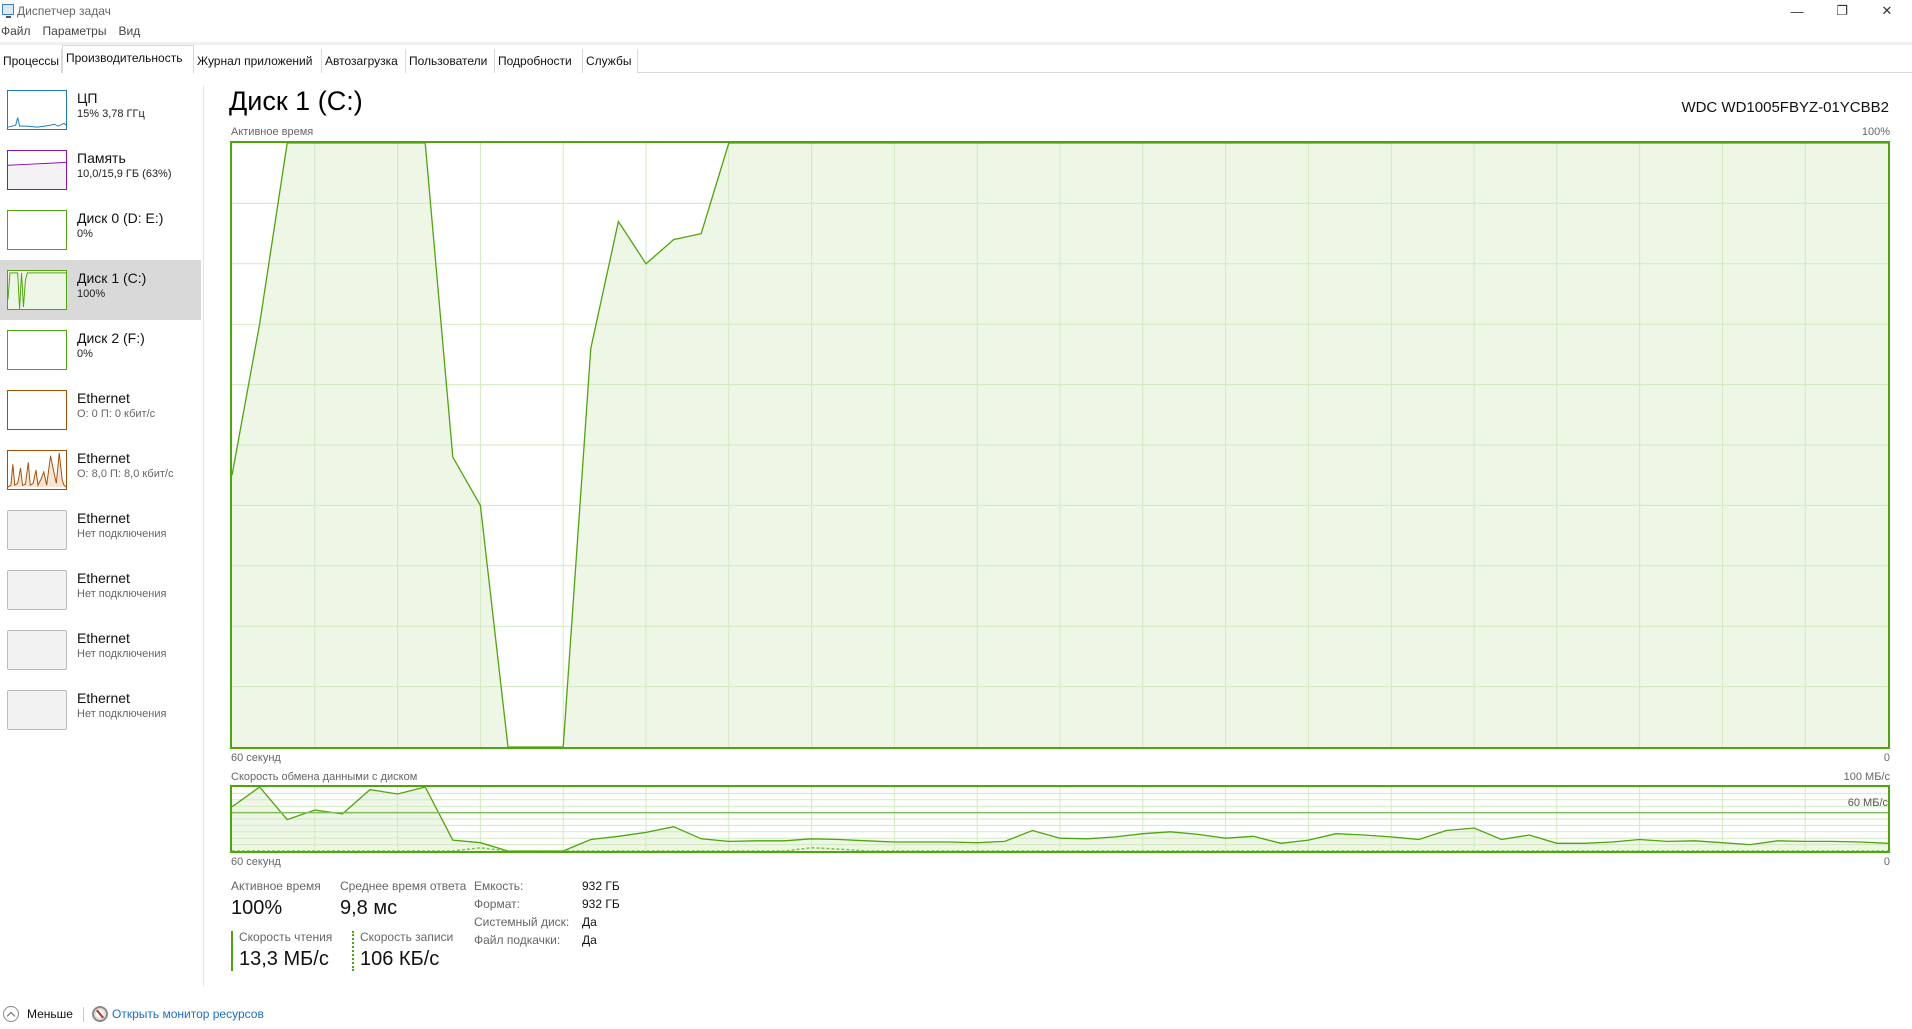 Image resolution: width=1912 pixels, height=1029 pixels. Describe the element at coordinates (11, 1014) in the screenshot. I see `chevron-up-circle-icon` at that location.